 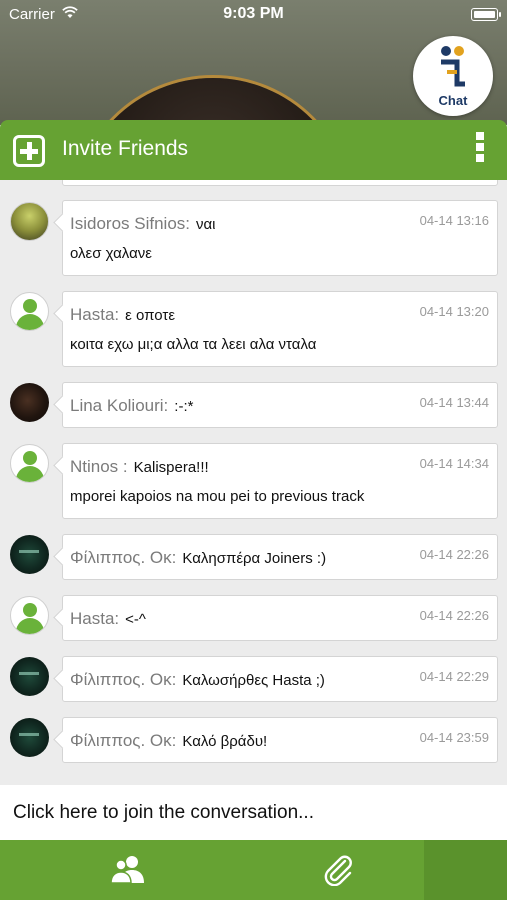 What do you see at coordinates (454, 220) in the screenshot?
I see `message-timestamp: 04-14 13:16` at bounding box center [454, 220].